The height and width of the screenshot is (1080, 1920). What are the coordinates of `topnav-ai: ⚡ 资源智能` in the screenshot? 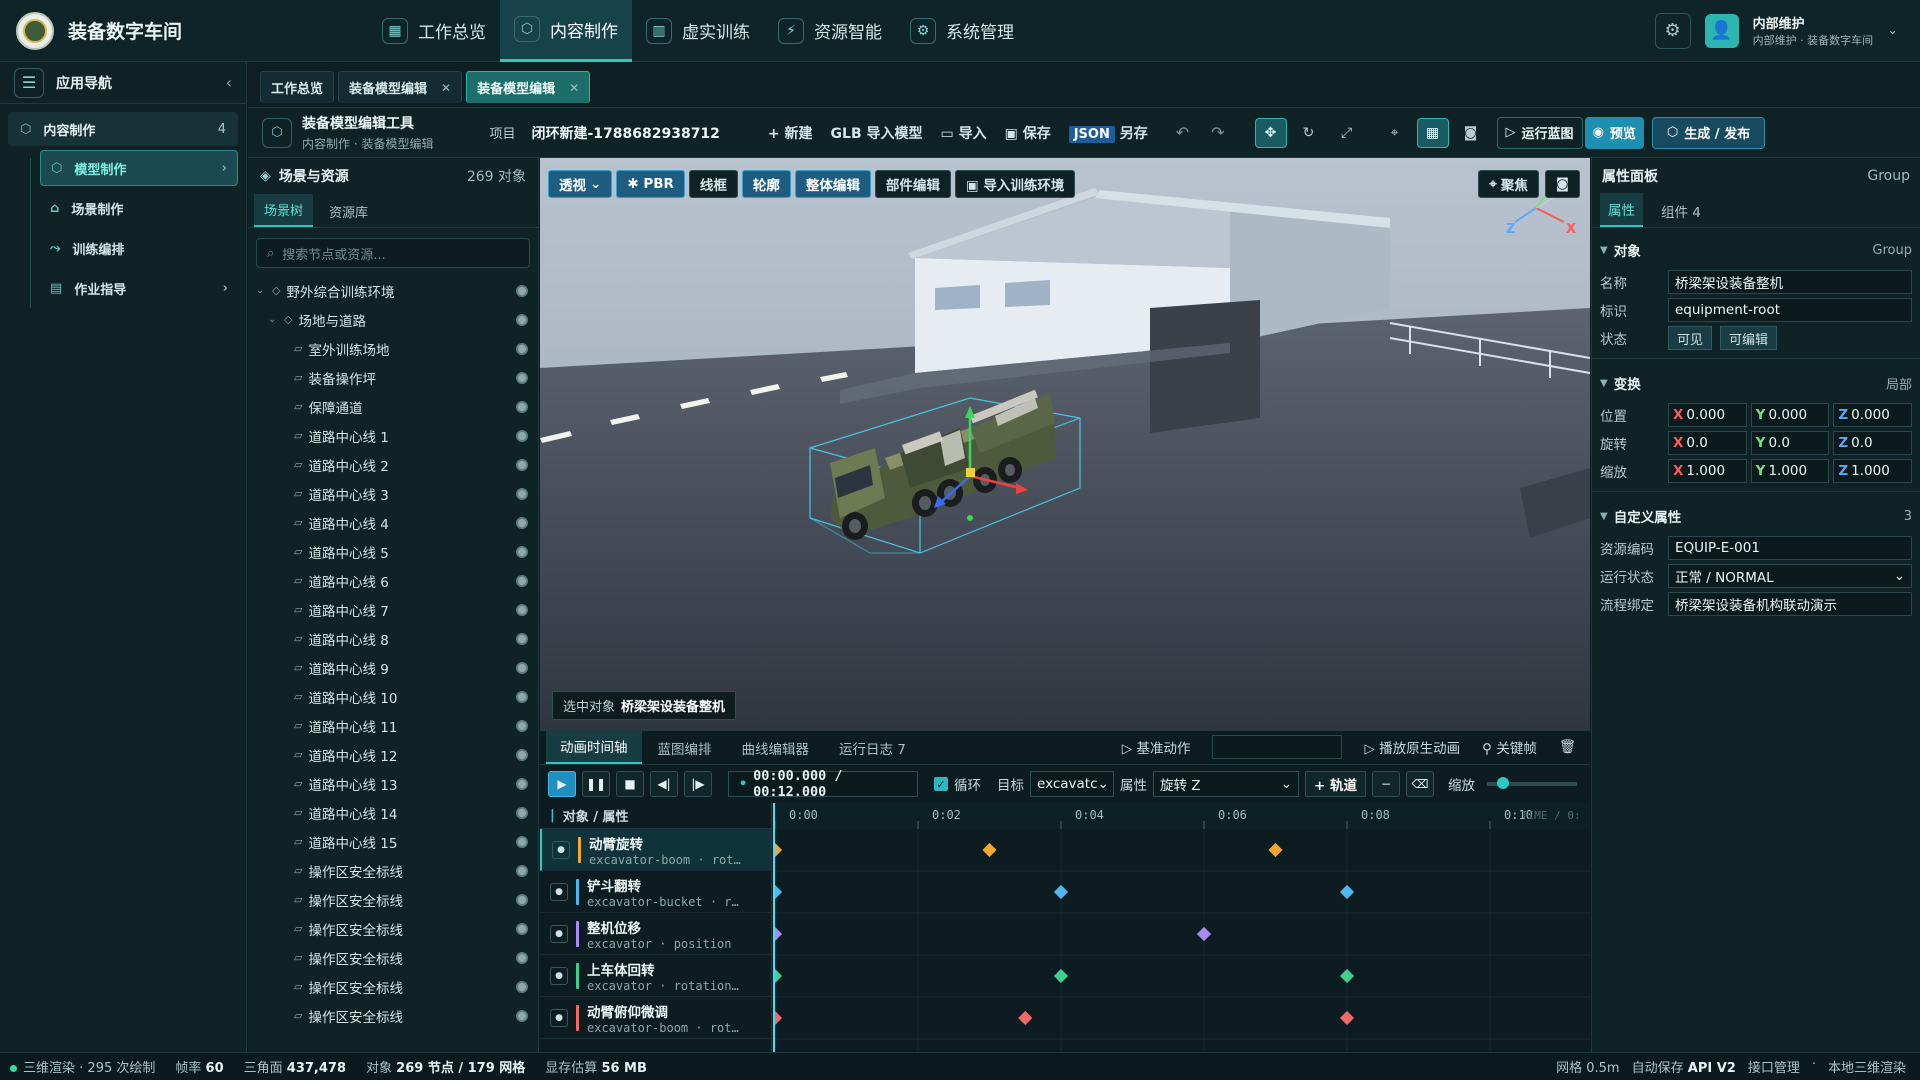 It's located at (830, 31).